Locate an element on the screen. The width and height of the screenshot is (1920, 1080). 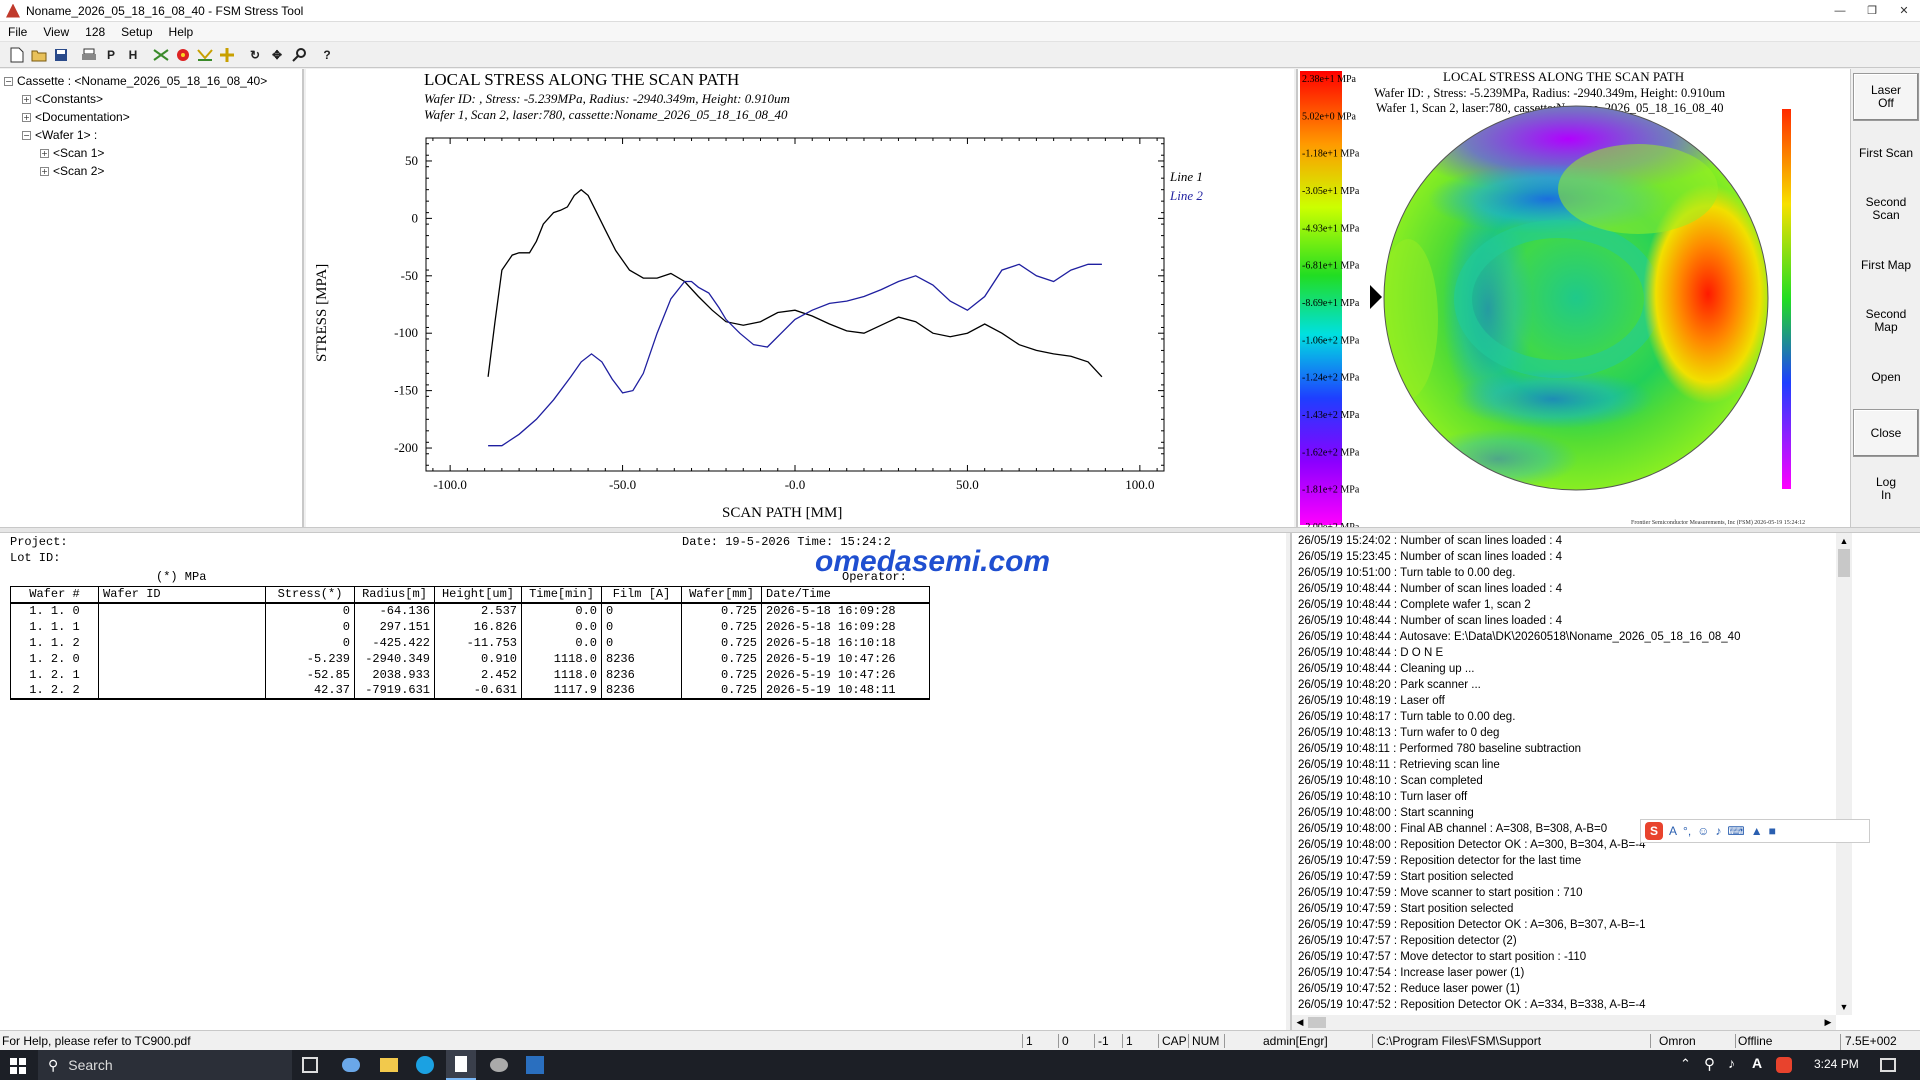
new-file-icon is located at coordinates (17, 55).